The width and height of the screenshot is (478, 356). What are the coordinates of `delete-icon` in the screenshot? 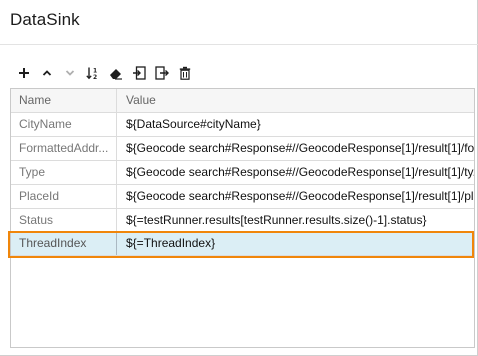 It's located at (185, 73).